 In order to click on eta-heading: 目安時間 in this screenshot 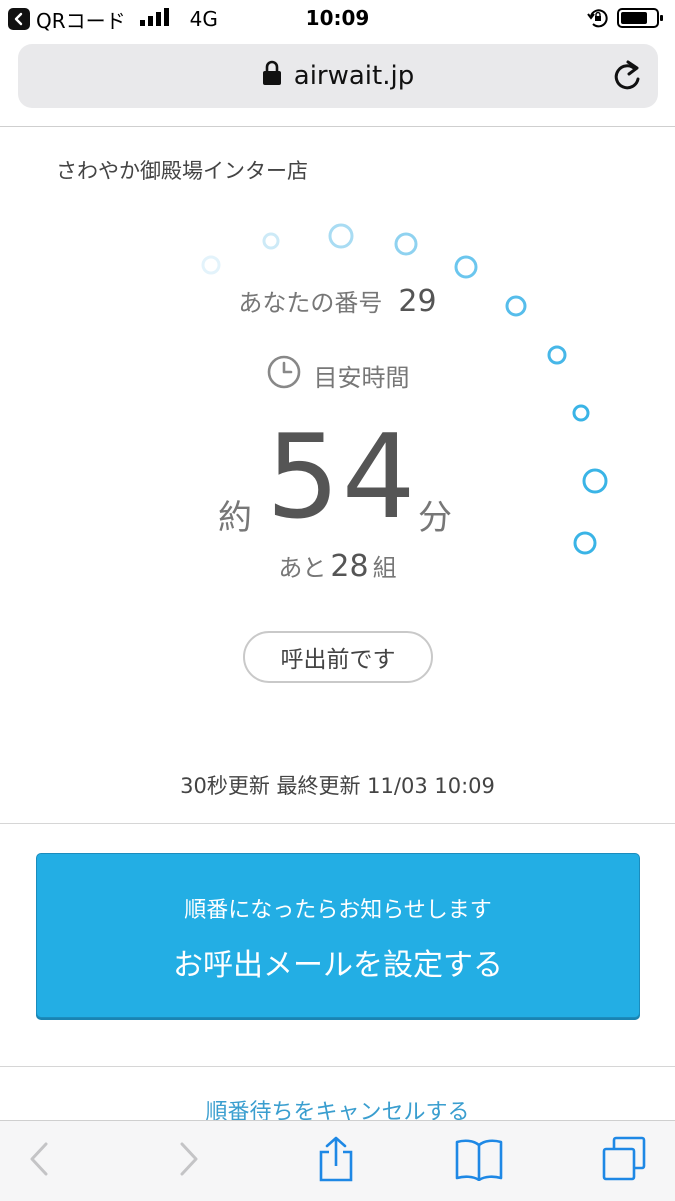, I will do `click(337, 375)`.